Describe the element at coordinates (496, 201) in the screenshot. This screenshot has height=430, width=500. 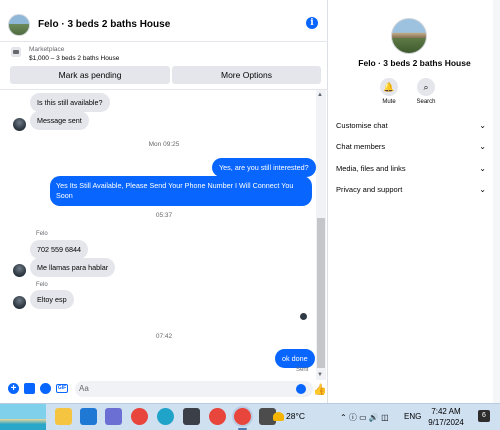
I see `info-scrollbar` at that location.